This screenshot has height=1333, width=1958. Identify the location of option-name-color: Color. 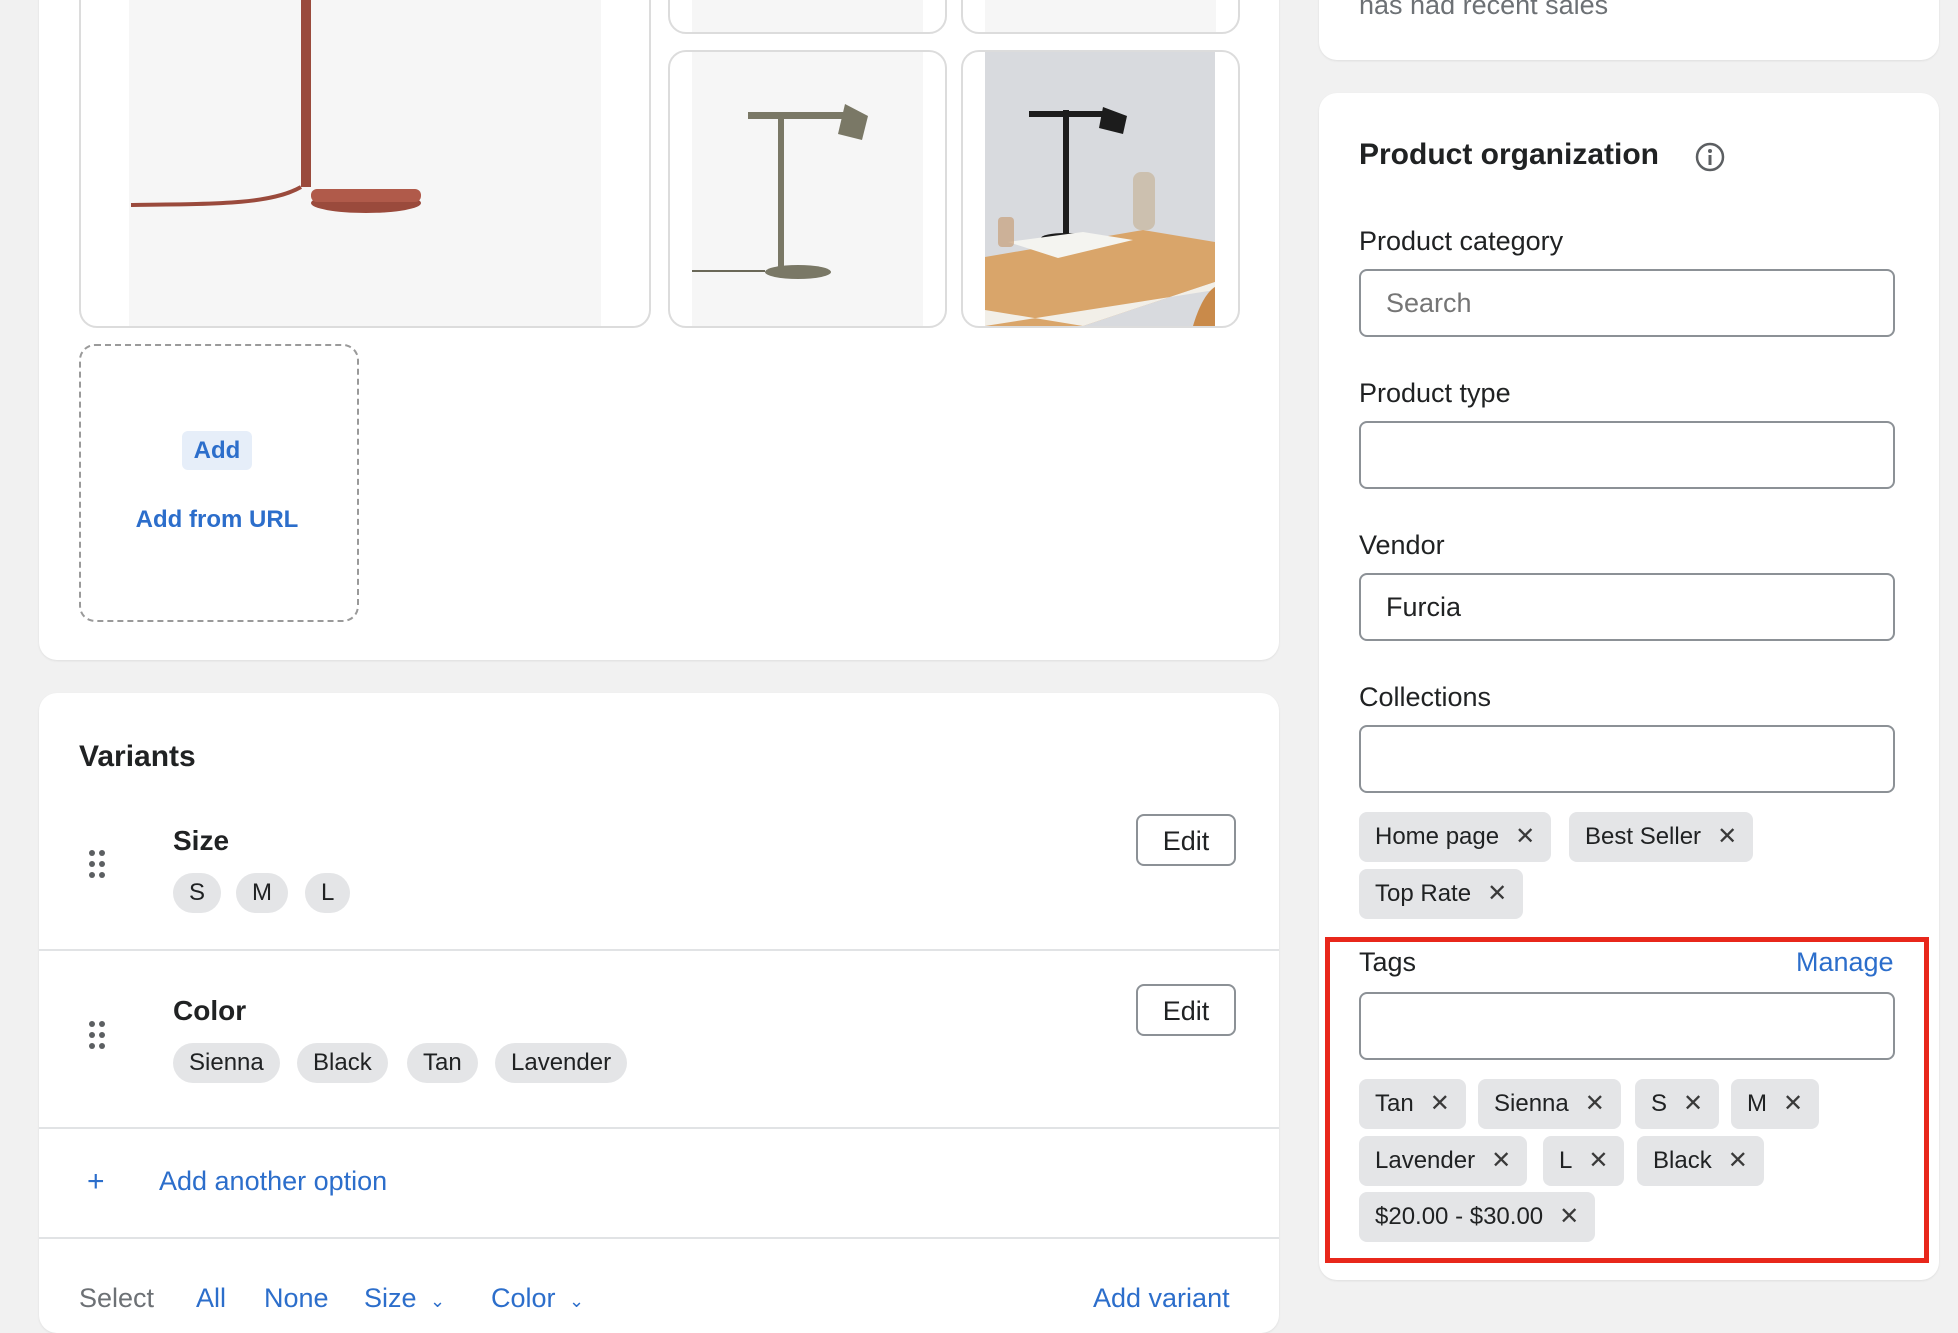
(210, 1010).